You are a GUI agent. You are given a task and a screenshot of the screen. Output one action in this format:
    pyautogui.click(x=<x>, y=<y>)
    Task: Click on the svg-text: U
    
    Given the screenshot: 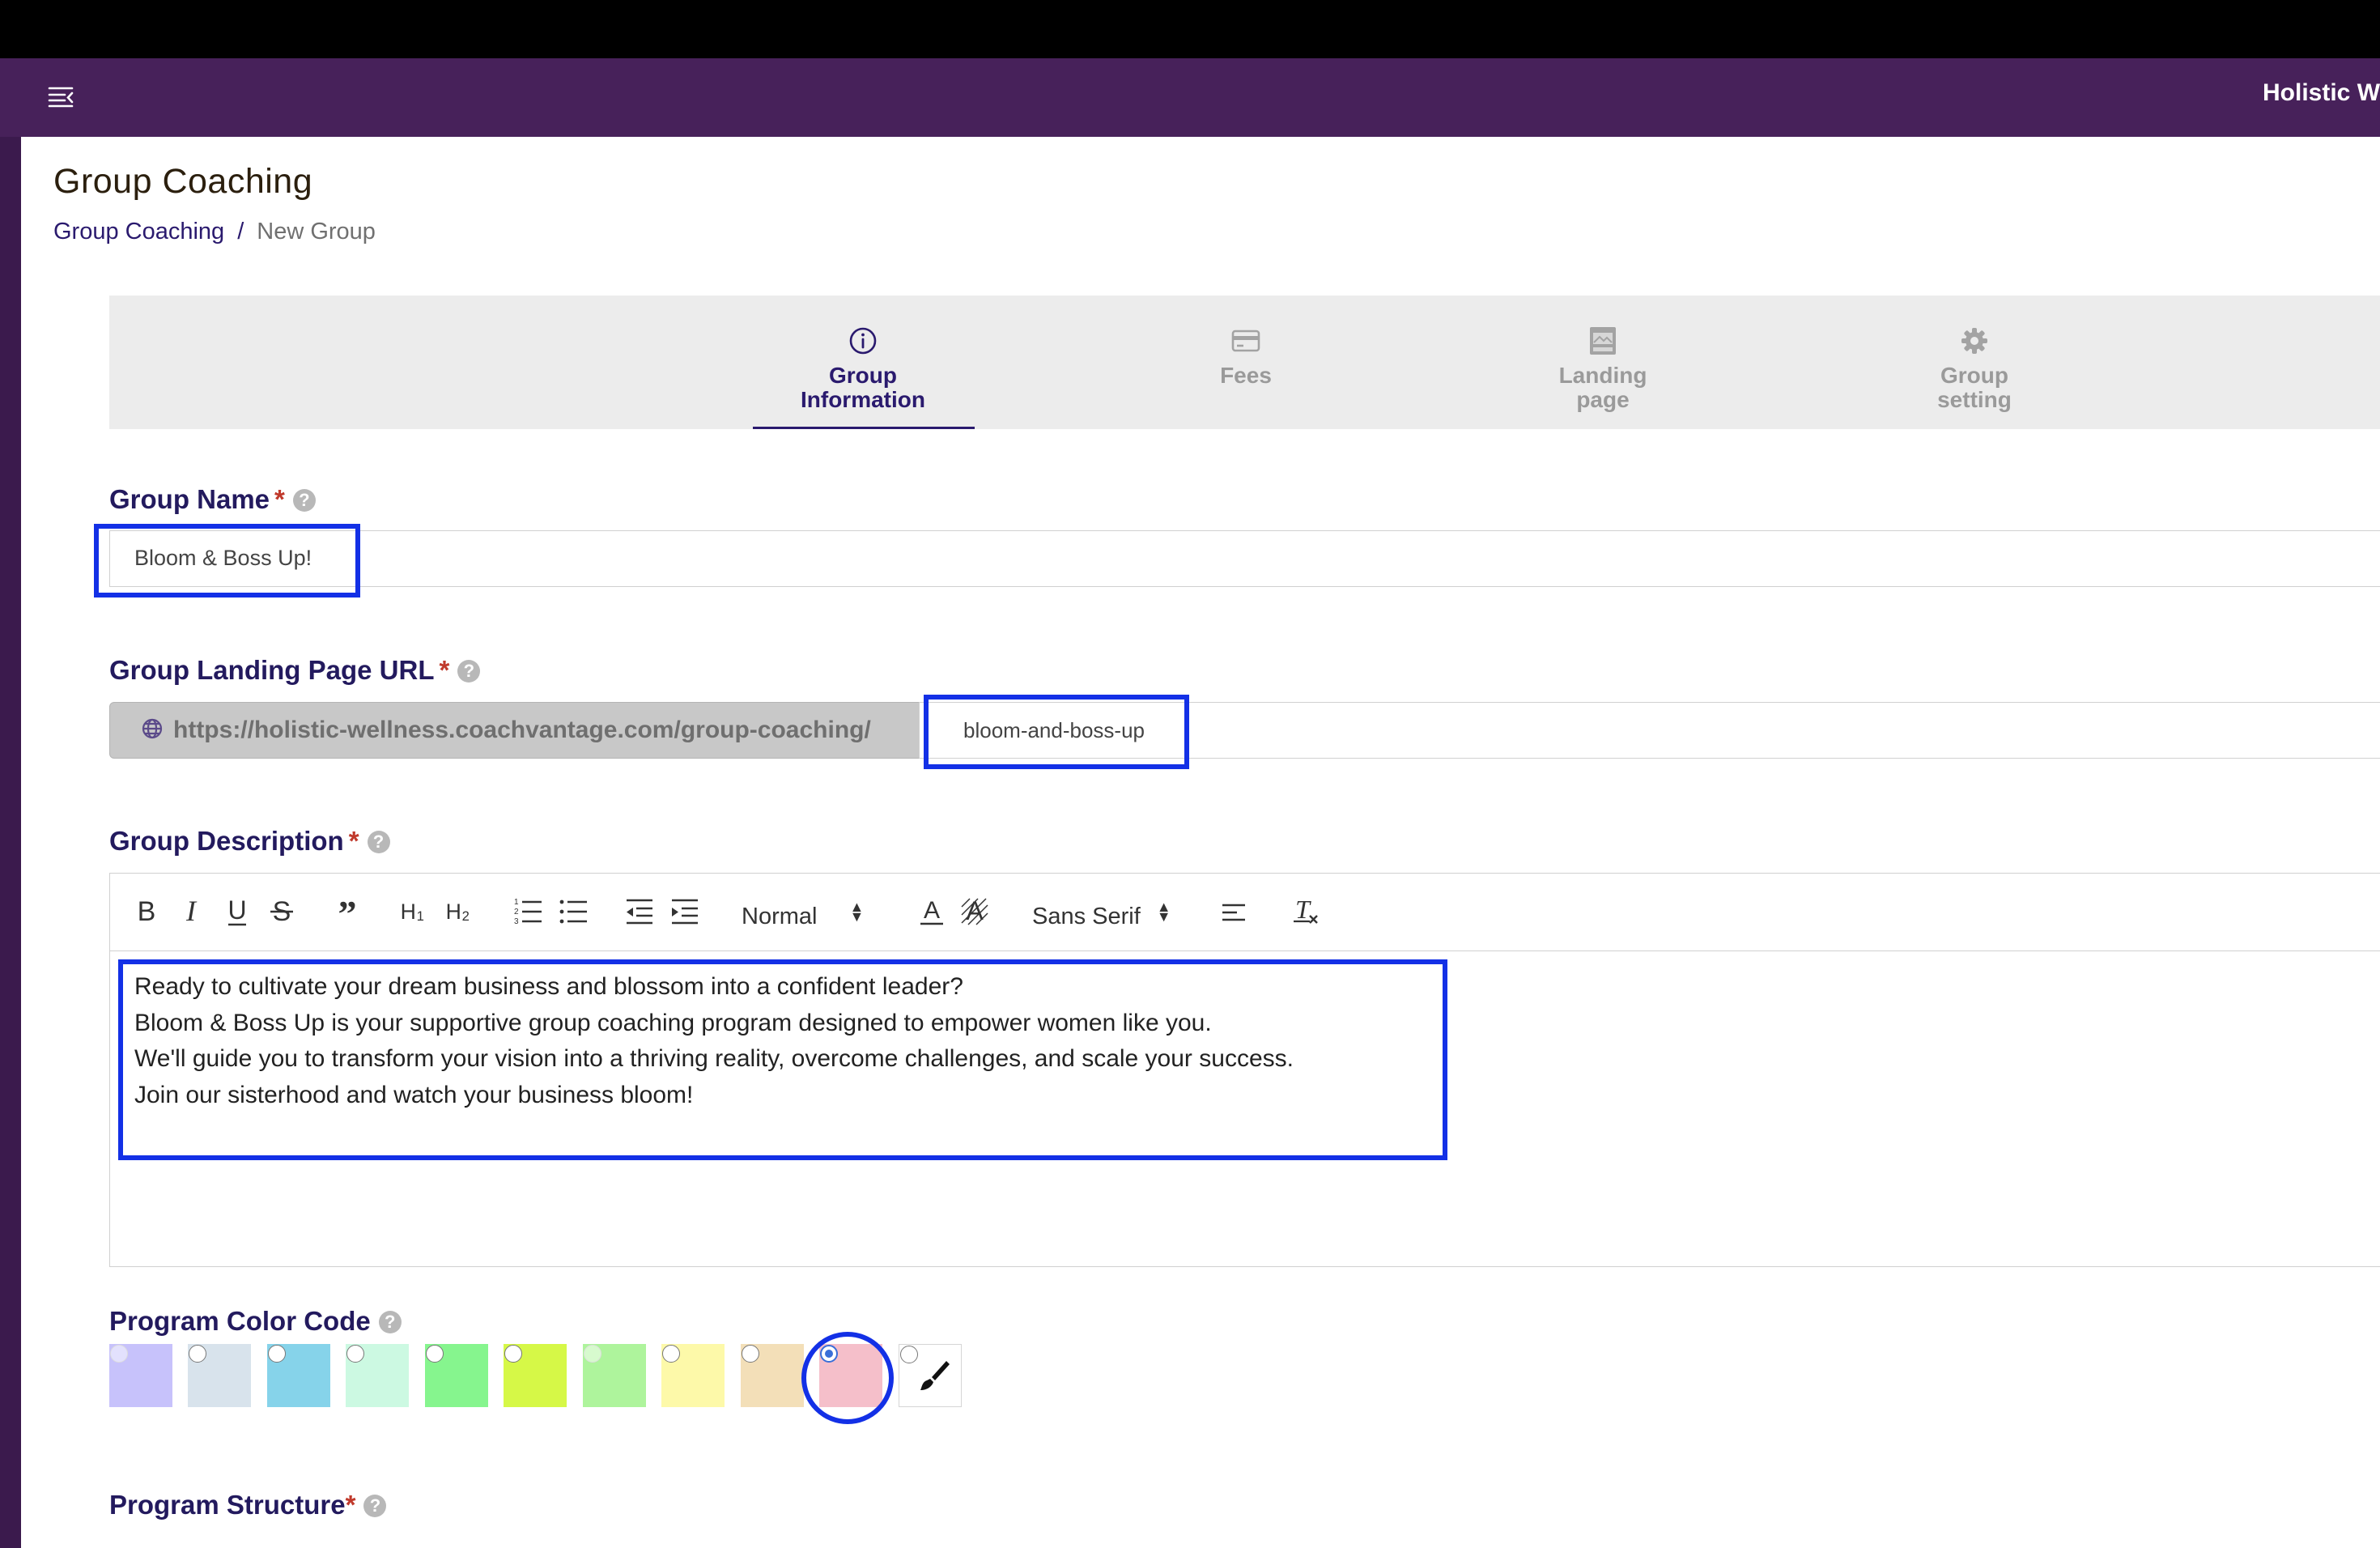 What is the action you would take?
    pyautogui.click(x=237, y=910)
    